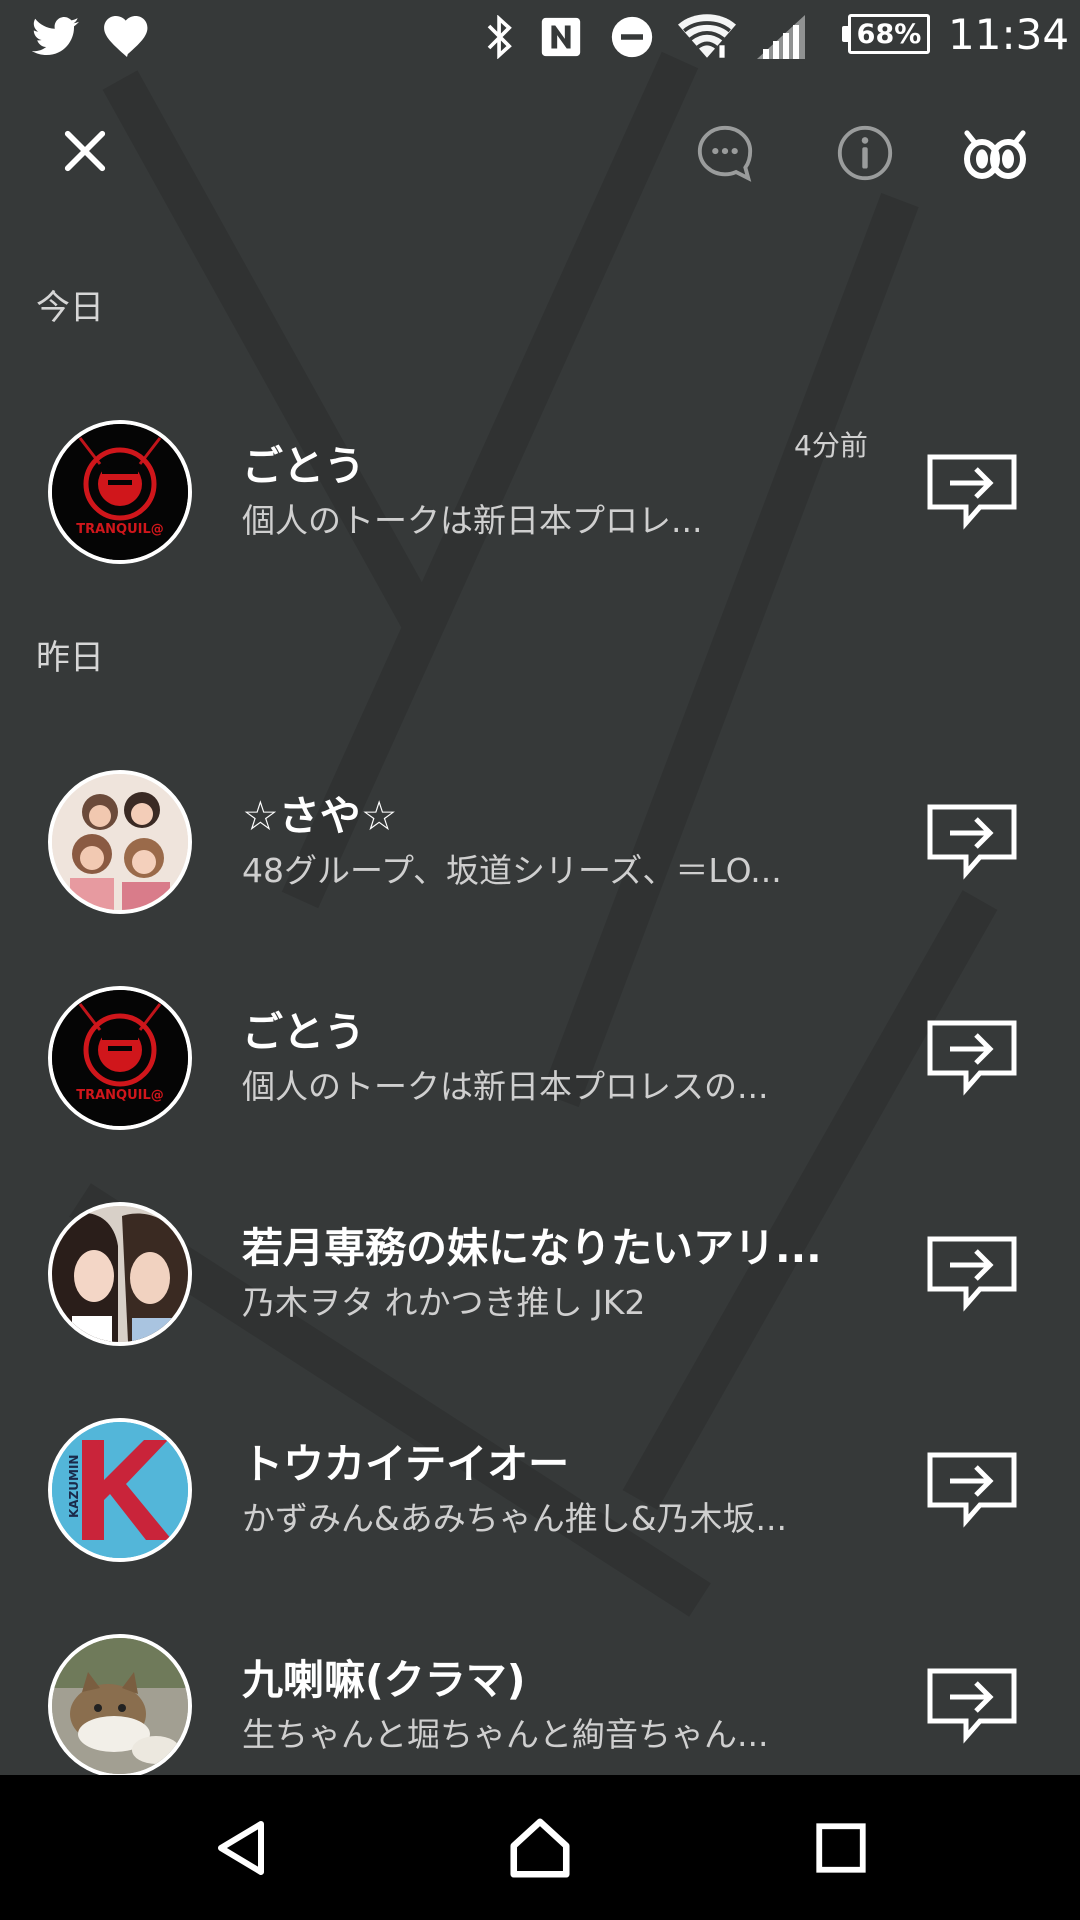 The height and width of the screenshot is (1920, 1080). I want to click on k-logo-image: KAZUMIN, so click(120, 1490).